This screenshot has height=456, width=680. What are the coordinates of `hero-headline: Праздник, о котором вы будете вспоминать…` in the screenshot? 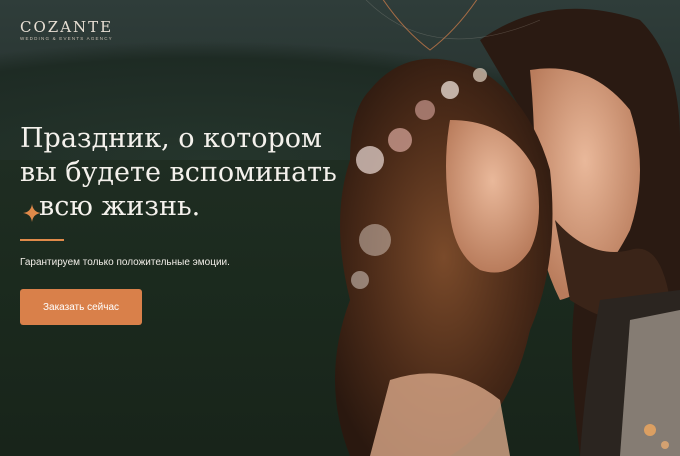 It's located at (178, 173).